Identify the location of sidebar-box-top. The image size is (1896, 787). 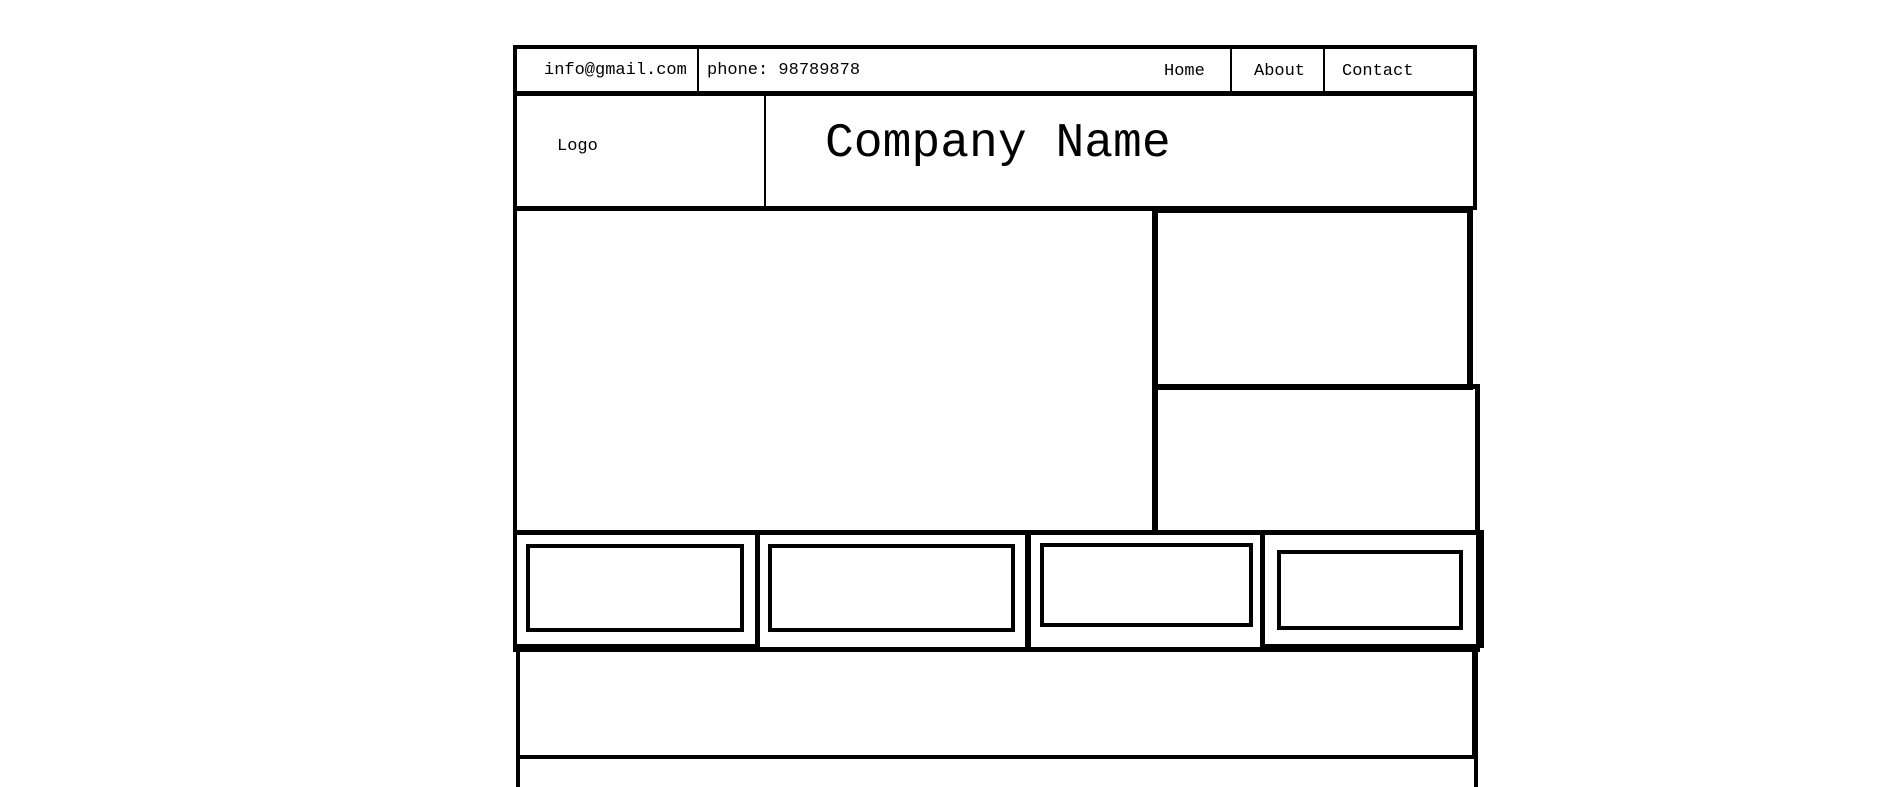
(1312, 298).